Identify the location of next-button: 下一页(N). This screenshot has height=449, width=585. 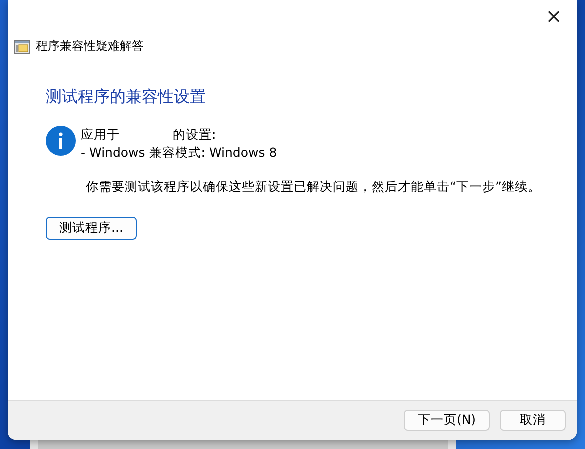
(447, 420).